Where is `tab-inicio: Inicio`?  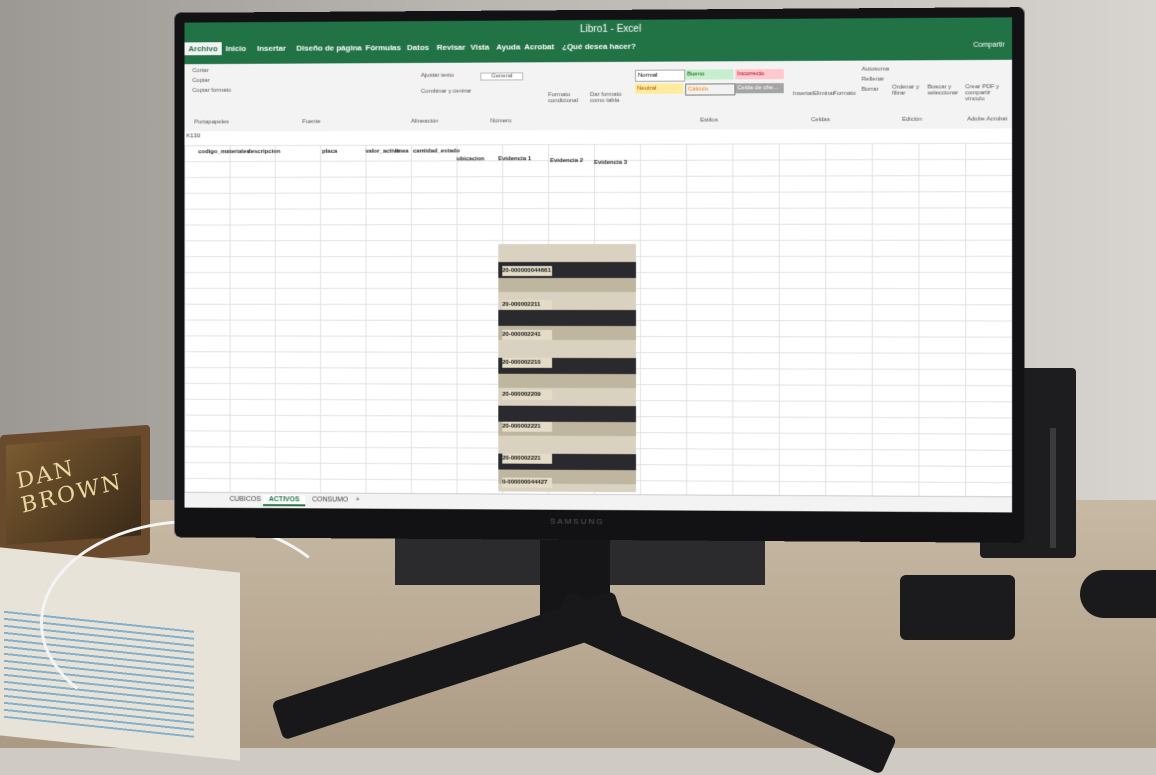
tab-inicio: Inicio is located at coordinates (236, 48).